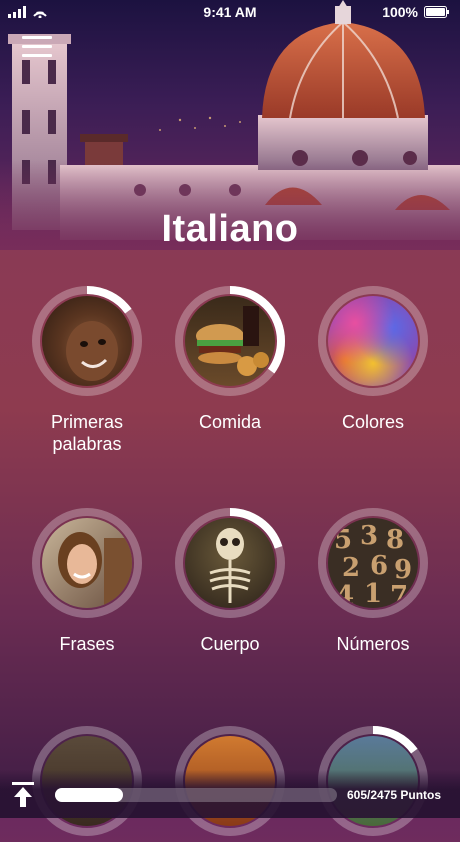  I want to click on upload-icon, so click(23, 795).